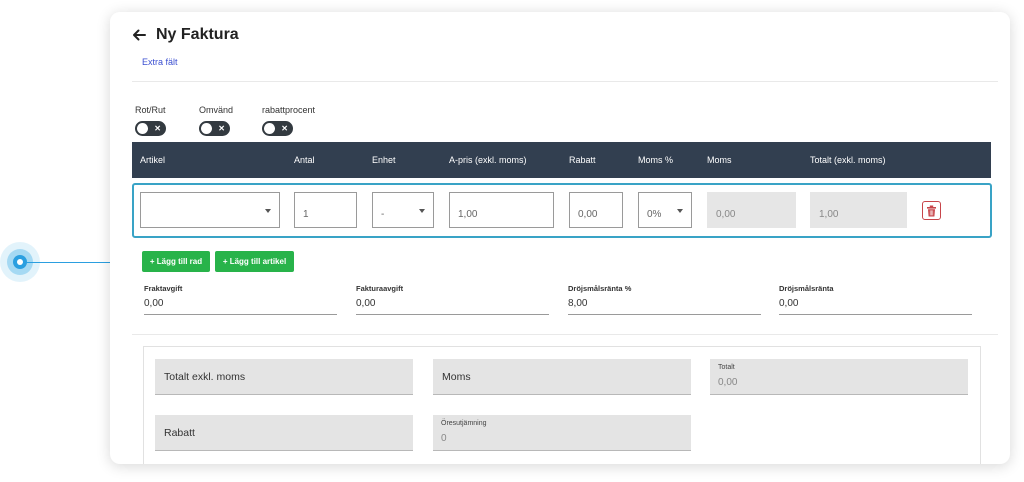  What do you see at coordinates (656, 160) in the screenshot?
I see `column-header-moms-pct: Moms %` at bounding box center [656, 160].